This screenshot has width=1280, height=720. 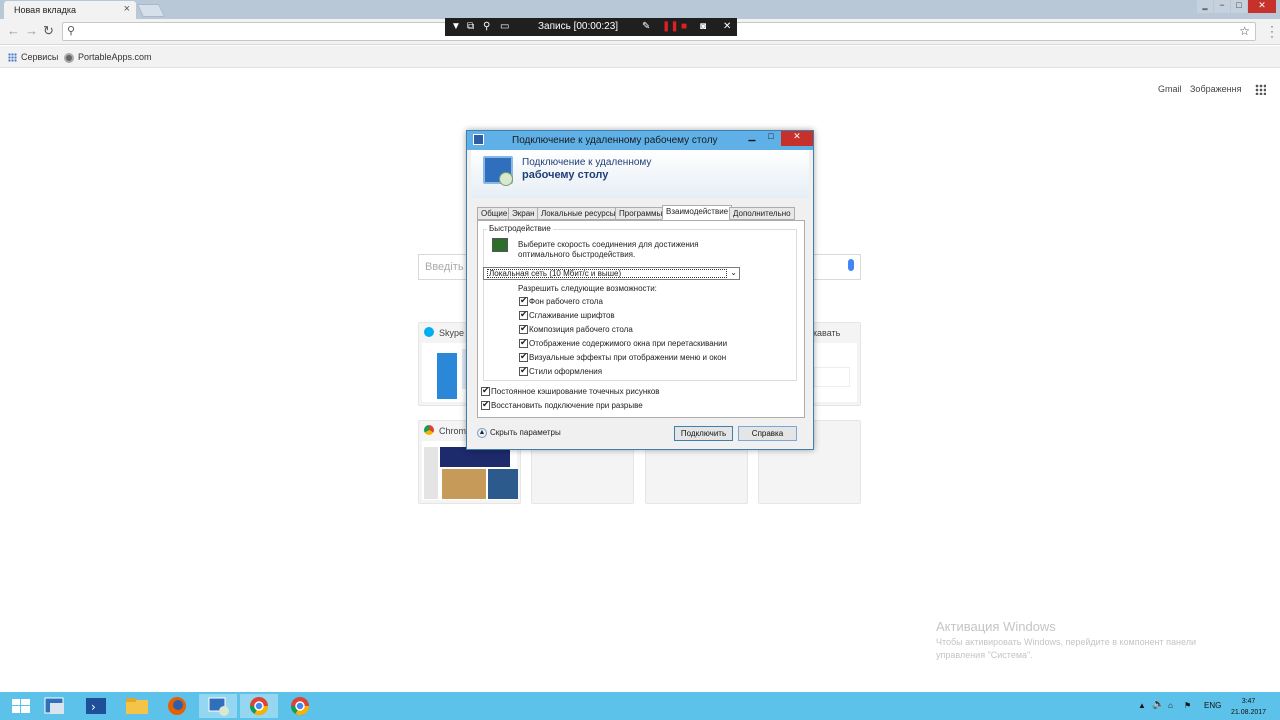 What do you see at coordinates (523, 314) in the screenshot?
I see `checkbox-font-smoothing` at bounding box center [523, 314].